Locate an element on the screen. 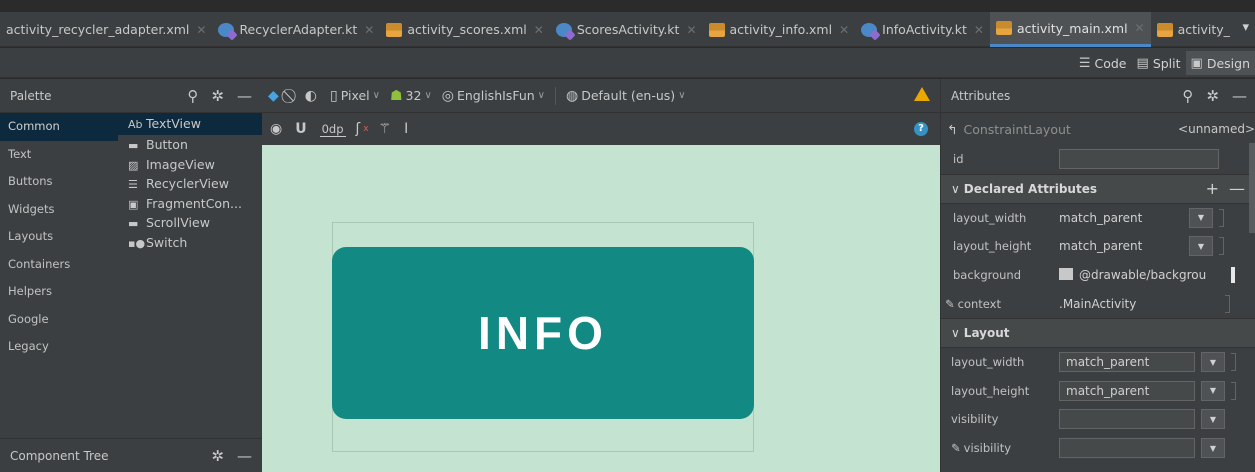  button-icon: ▬ is located at coordinates (133, 145).